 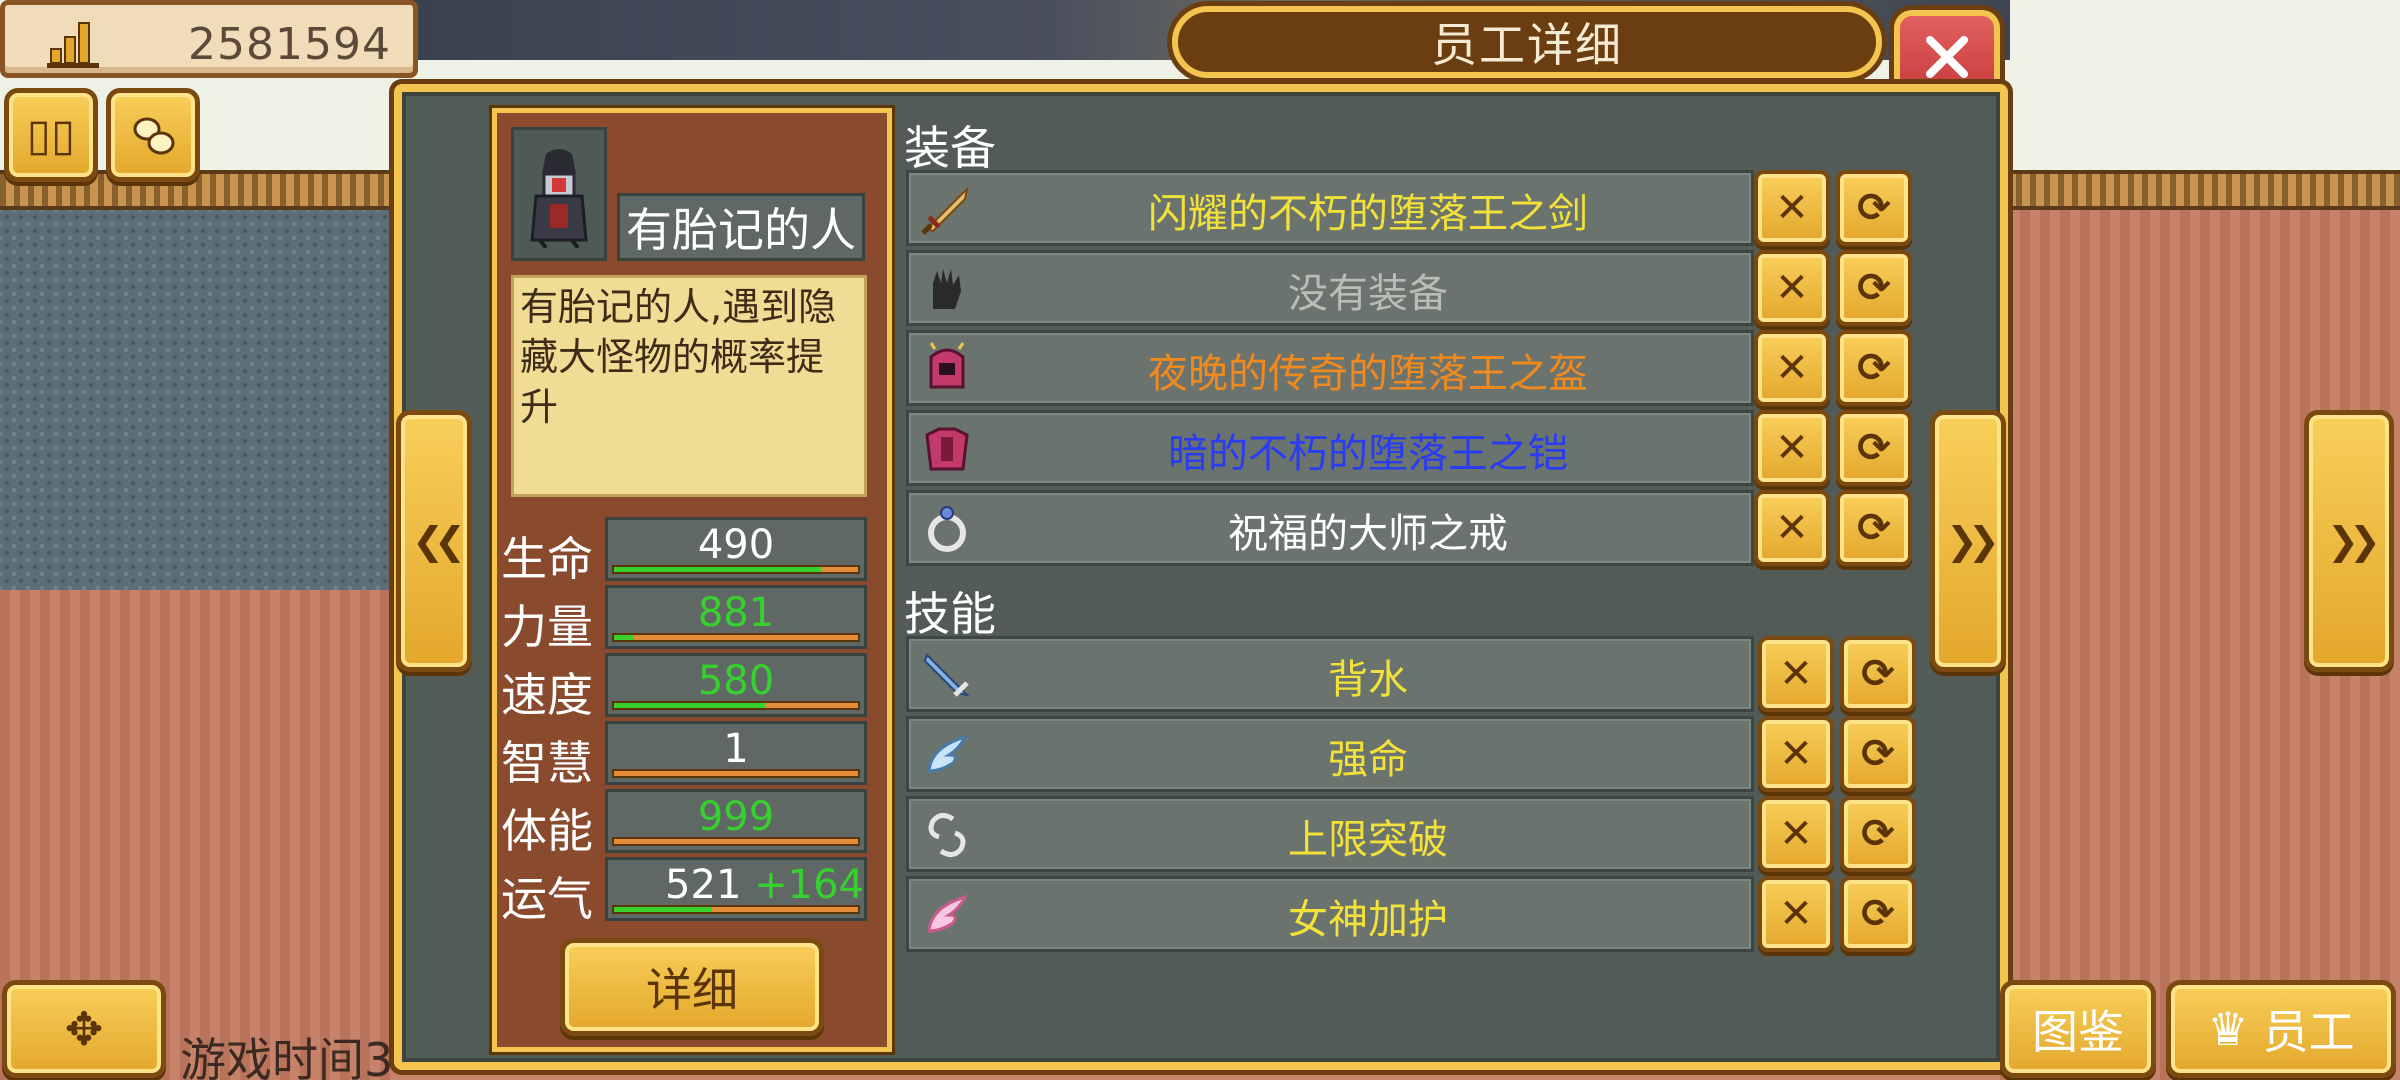 What do you see at coordinates (84, 1029) in the screenshot?
I see `map-button: ✥` at bounding box center [84, 1029].